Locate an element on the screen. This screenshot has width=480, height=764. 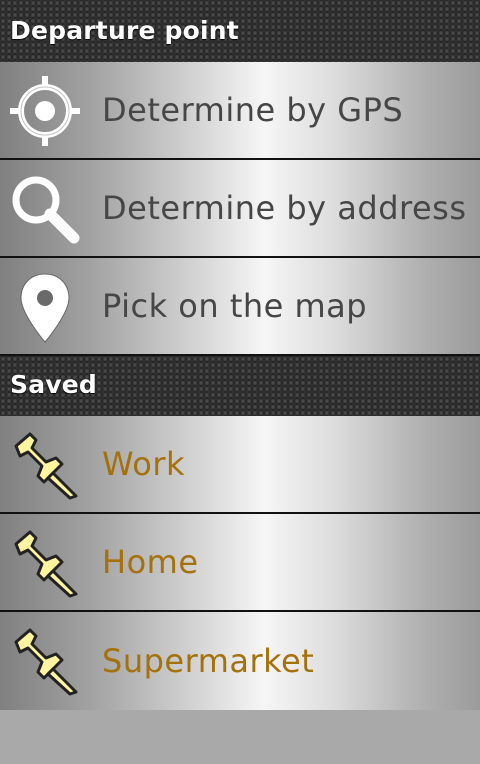
saved-item-home-label: Home is located at coordinates (150, 562).